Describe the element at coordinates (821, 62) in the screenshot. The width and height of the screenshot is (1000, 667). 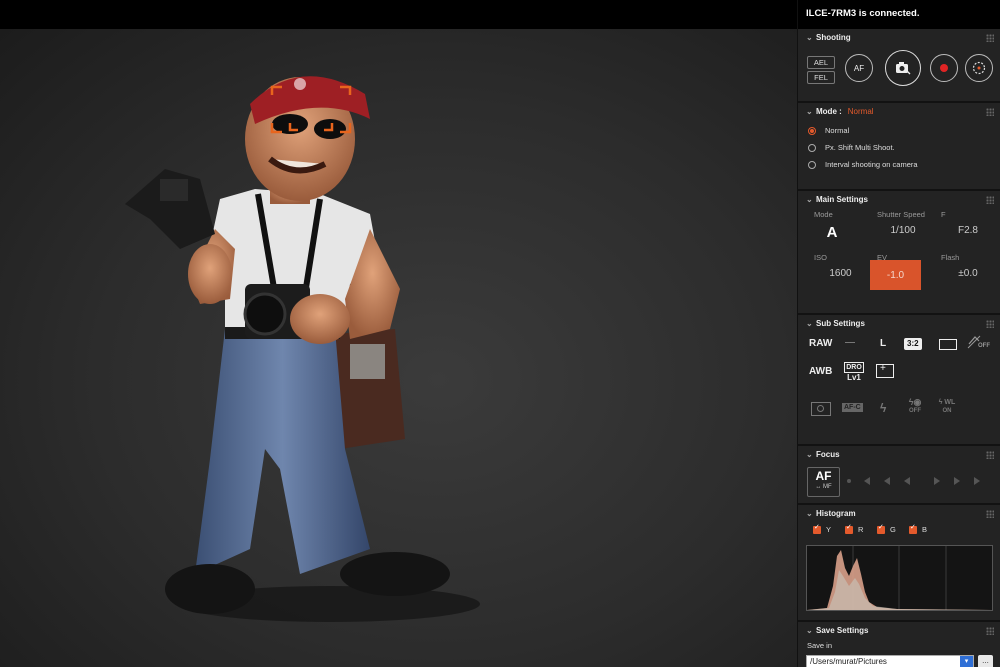
I see `ael-button: AEL` at that location.